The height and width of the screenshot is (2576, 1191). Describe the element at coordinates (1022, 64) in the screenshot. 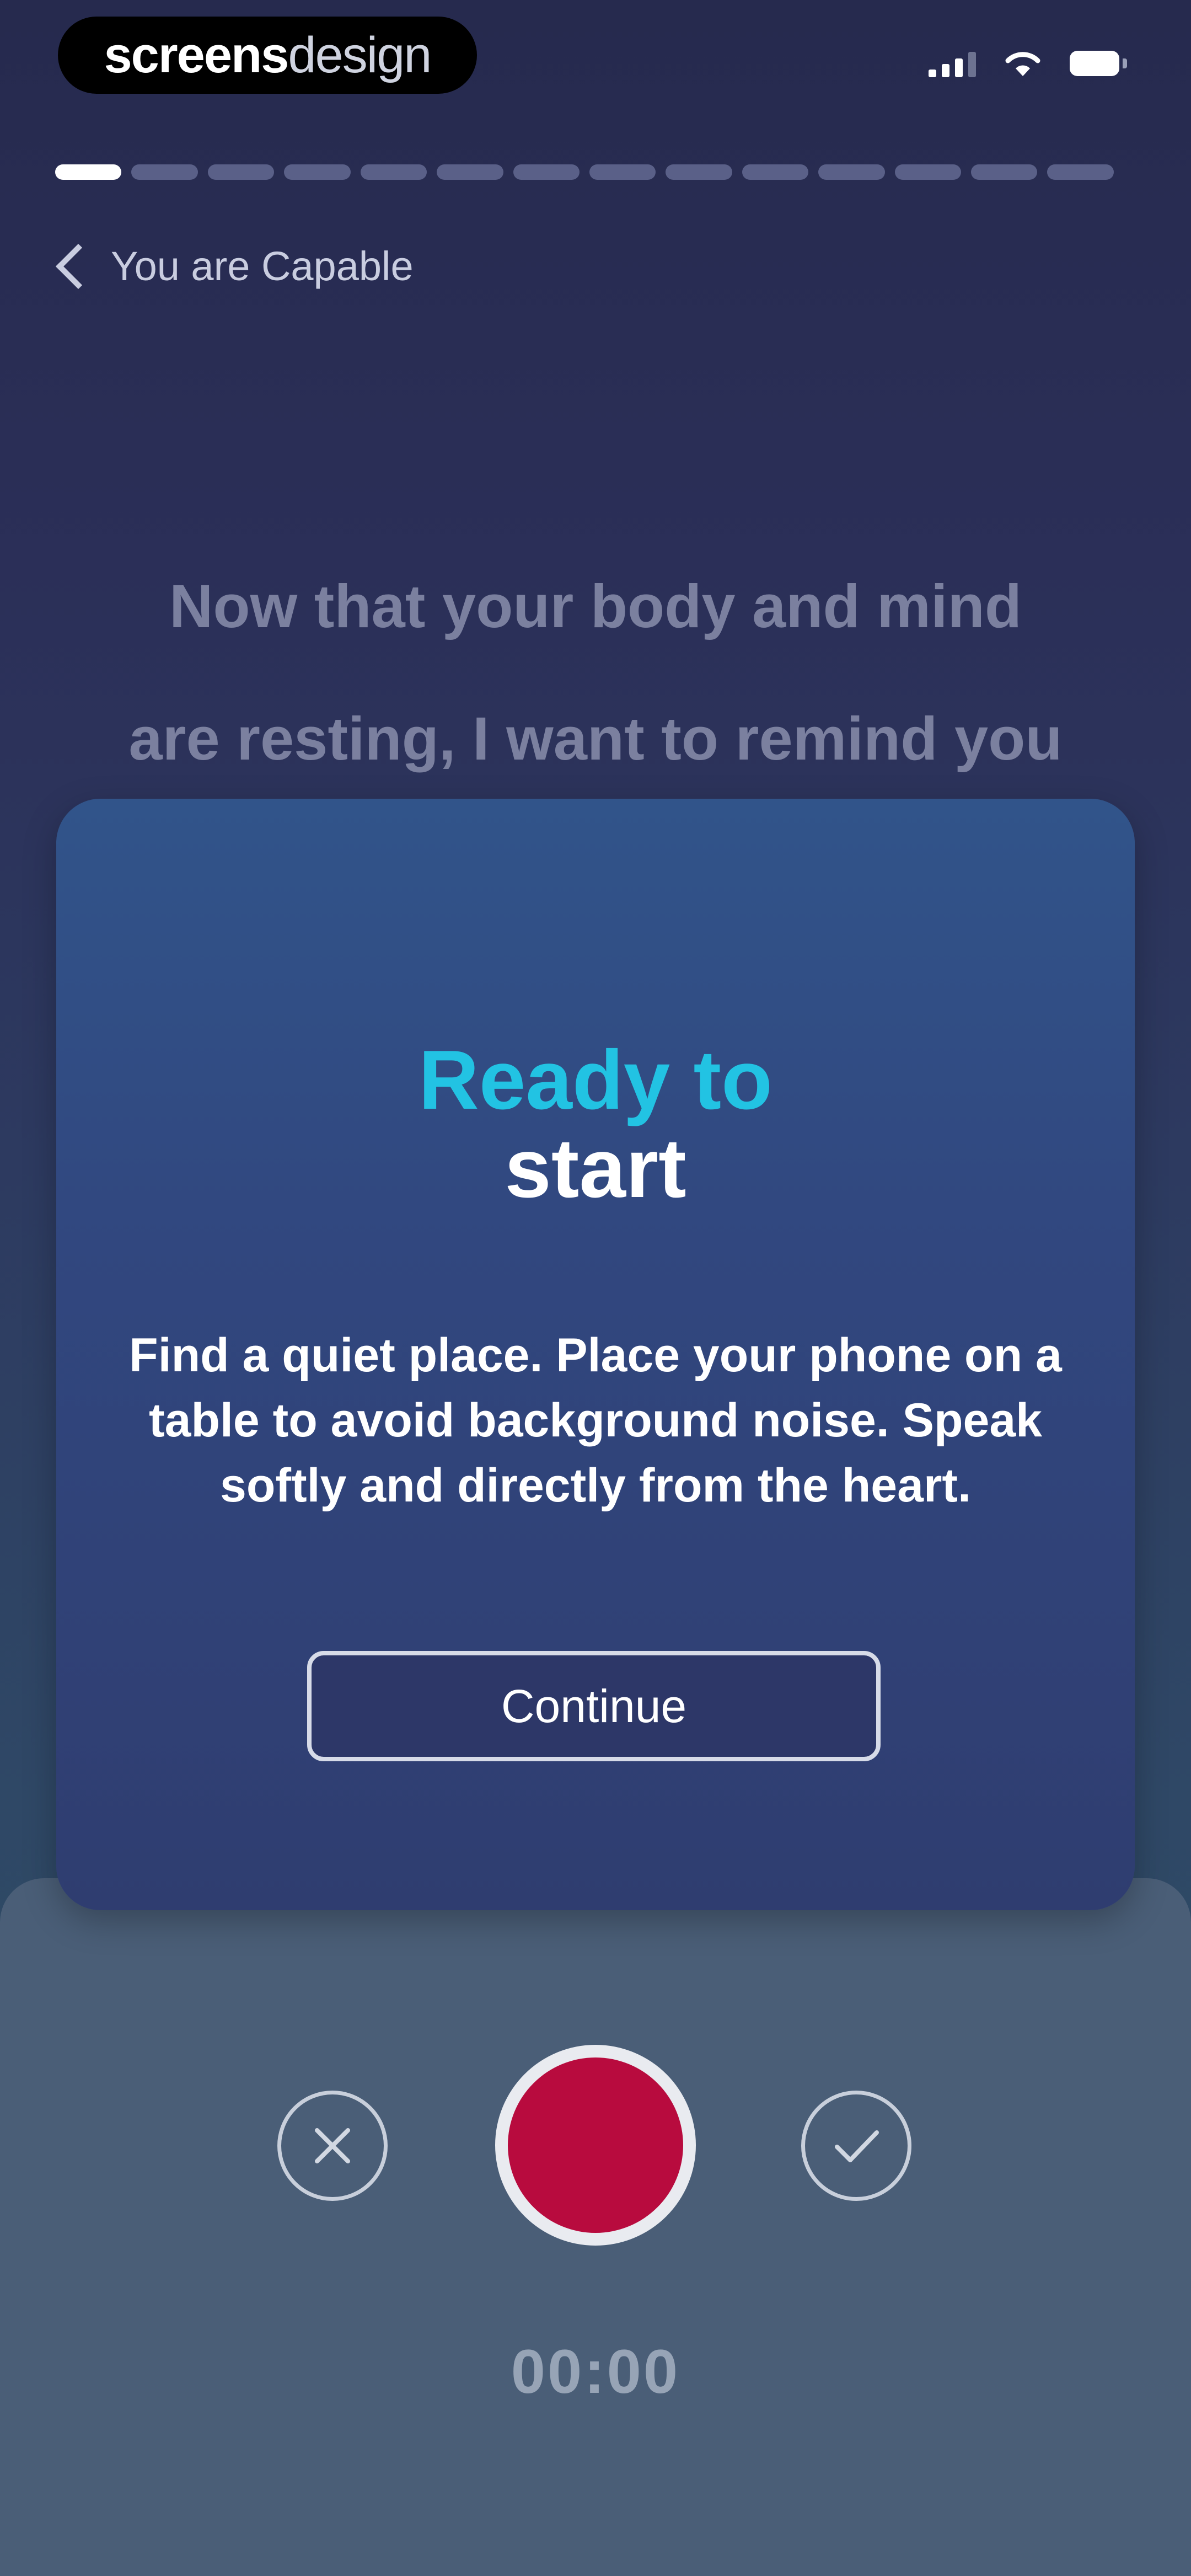

I see `wifi-icon` at that location.